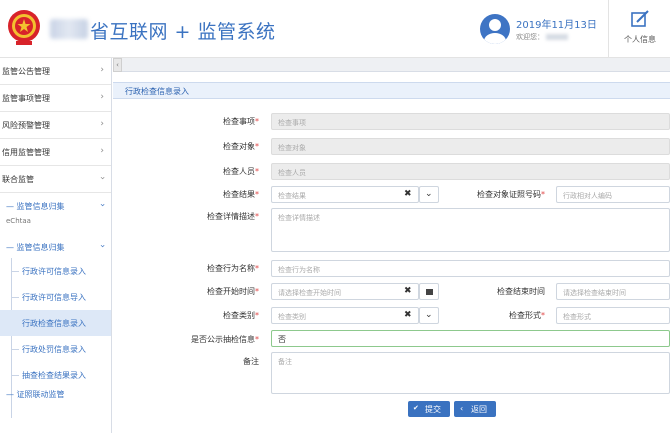  What do you see at coordinates (24, 27) in the screenshot?
I see `national-emblem-icon` at bounding box center [24, 27].